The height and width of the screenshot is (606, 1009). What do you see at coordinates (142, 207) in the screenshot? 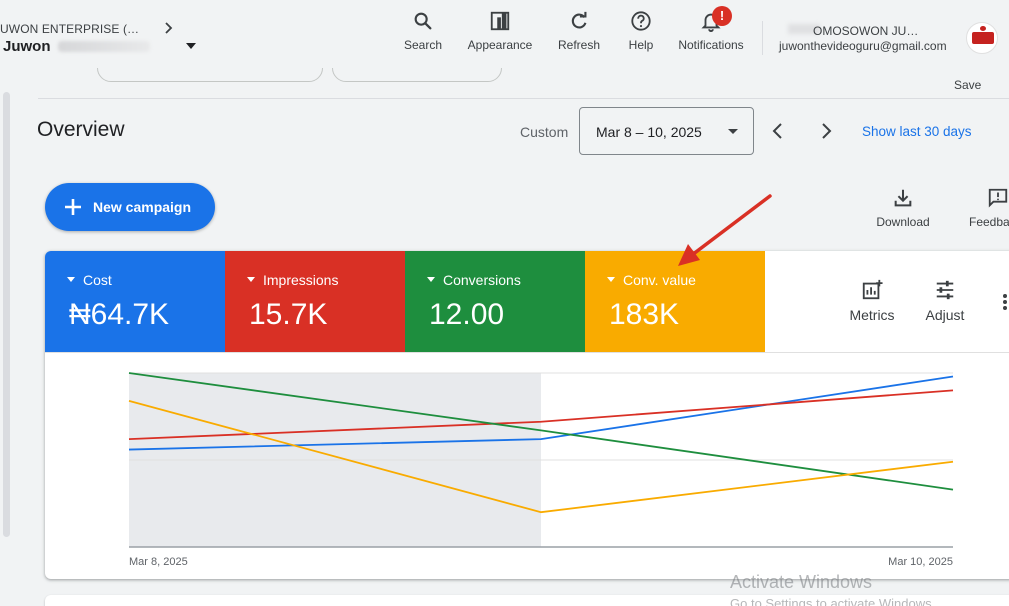
I see `new-campaign-label: New campaign` at bounding box center [142, 207].